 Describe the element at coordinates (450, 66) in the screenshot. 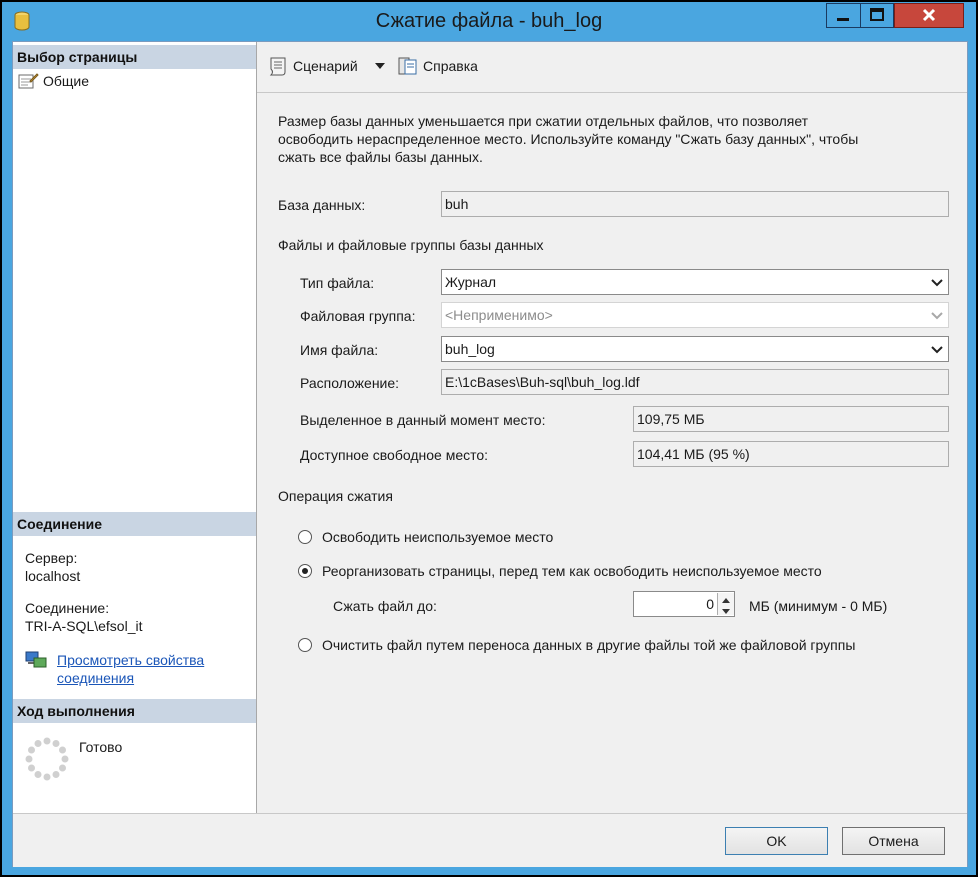

I see `help-label: Справка` at that location.